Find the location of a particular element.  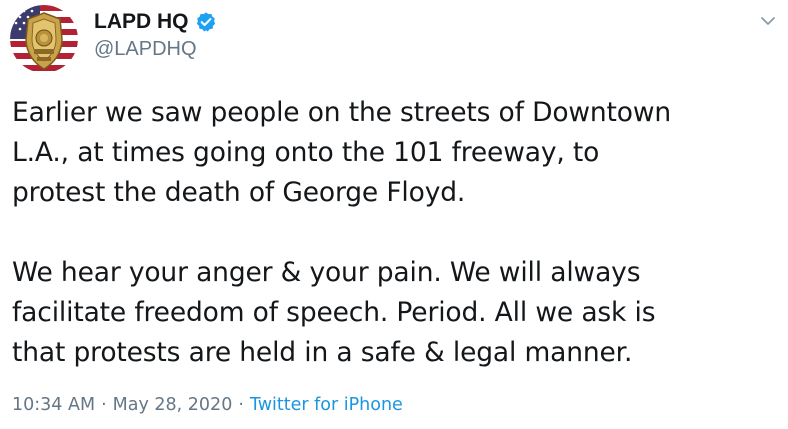

tweet-source-link: Twitter for iPhone is located at coordinates (326, 405).